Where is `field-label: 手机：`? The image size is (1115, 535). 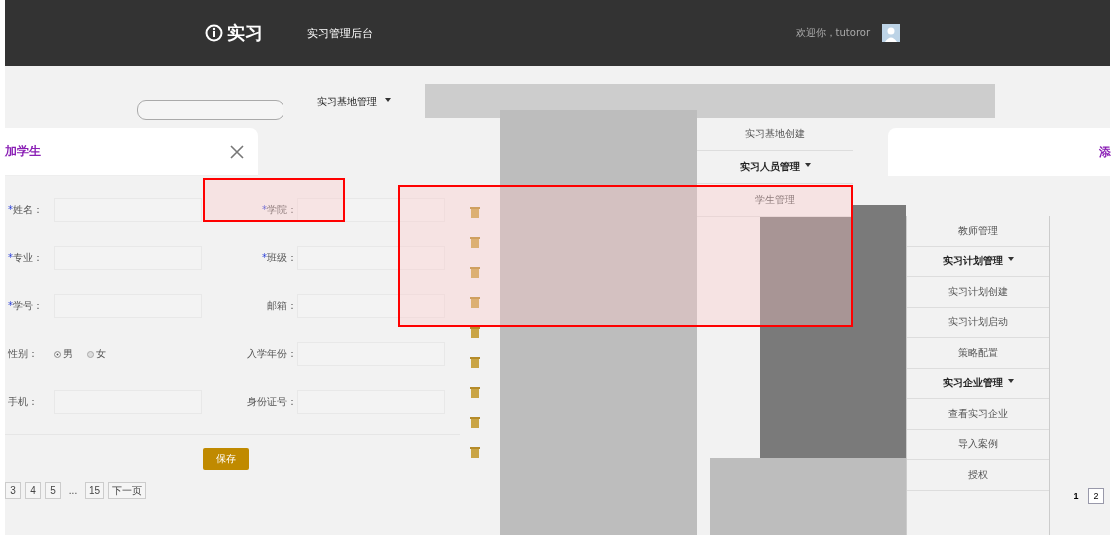 field-label: 手机： is located at coordinates (23, 402).